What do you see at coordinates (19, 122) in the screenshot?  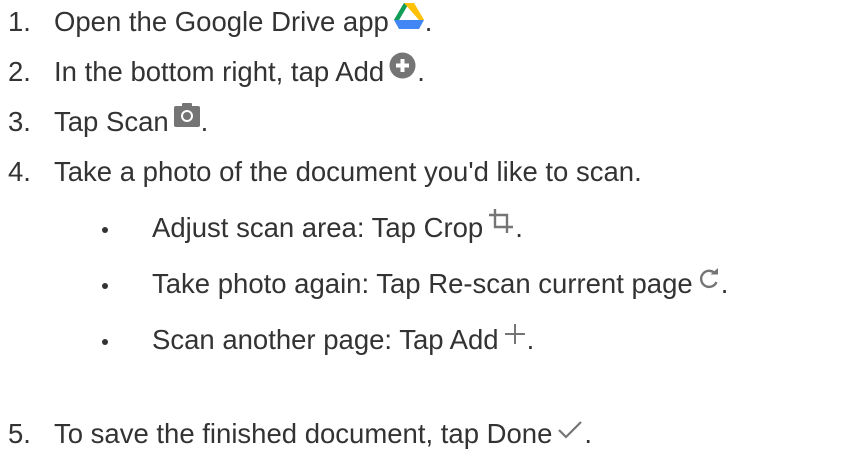 I see `step-number: 3.` at bounding box center [19, 122].